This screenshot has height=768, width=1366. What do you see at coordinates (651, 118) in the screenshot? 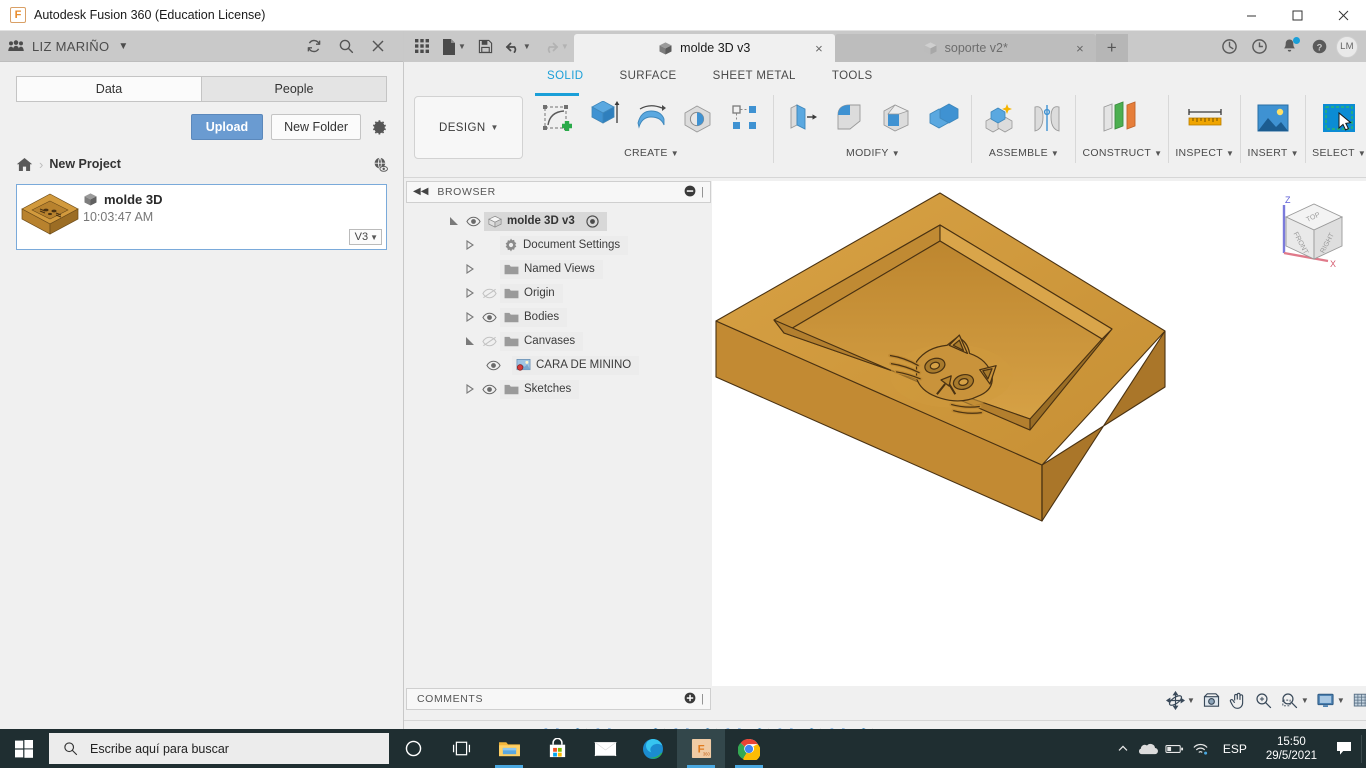
I see `revolve-icon` at bounding box center [651, 118].